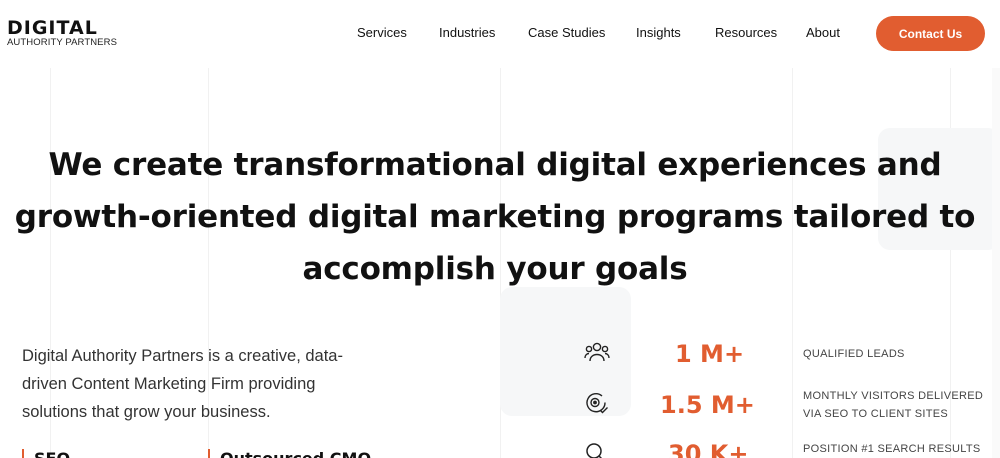 This screenshot has height=458, width=1000. I want to click on logo-wordmark: DIGITAL, so click(52, 28).